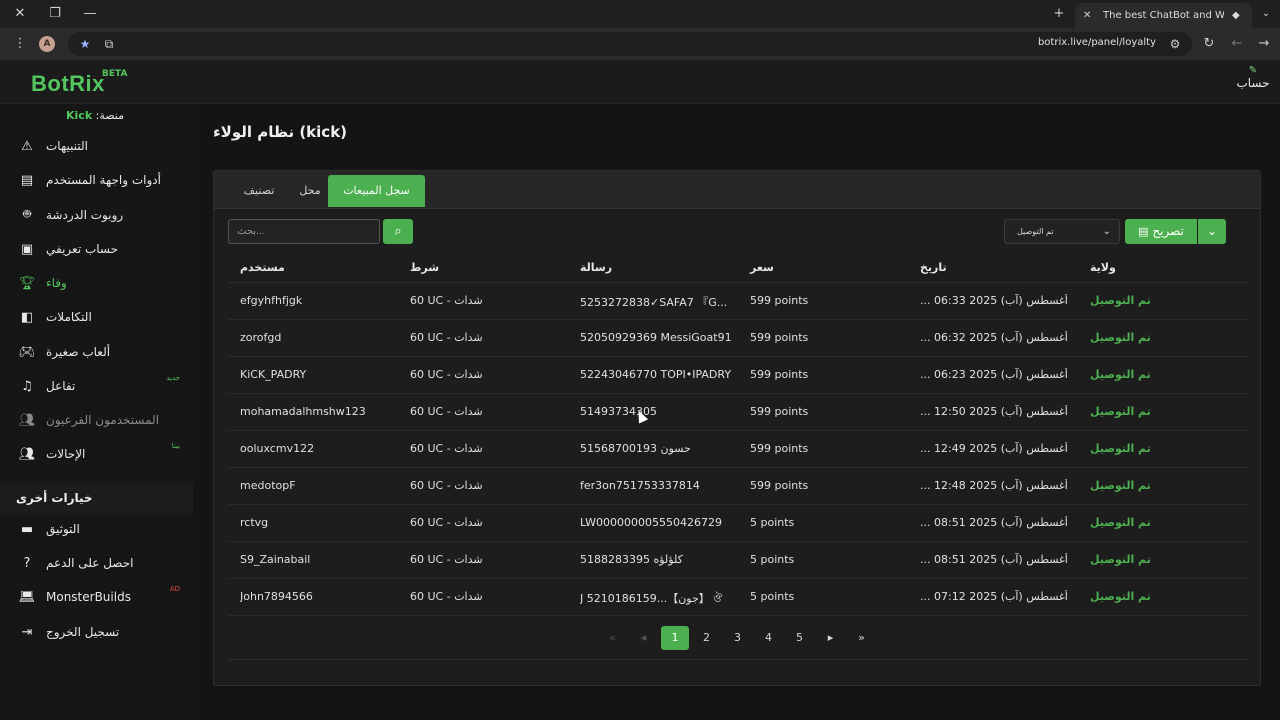 The image size is (1280, 720). Describe the element at coordinates (55, 14) in the screenshot. I see `restore-window-icon: ❐` at that location.